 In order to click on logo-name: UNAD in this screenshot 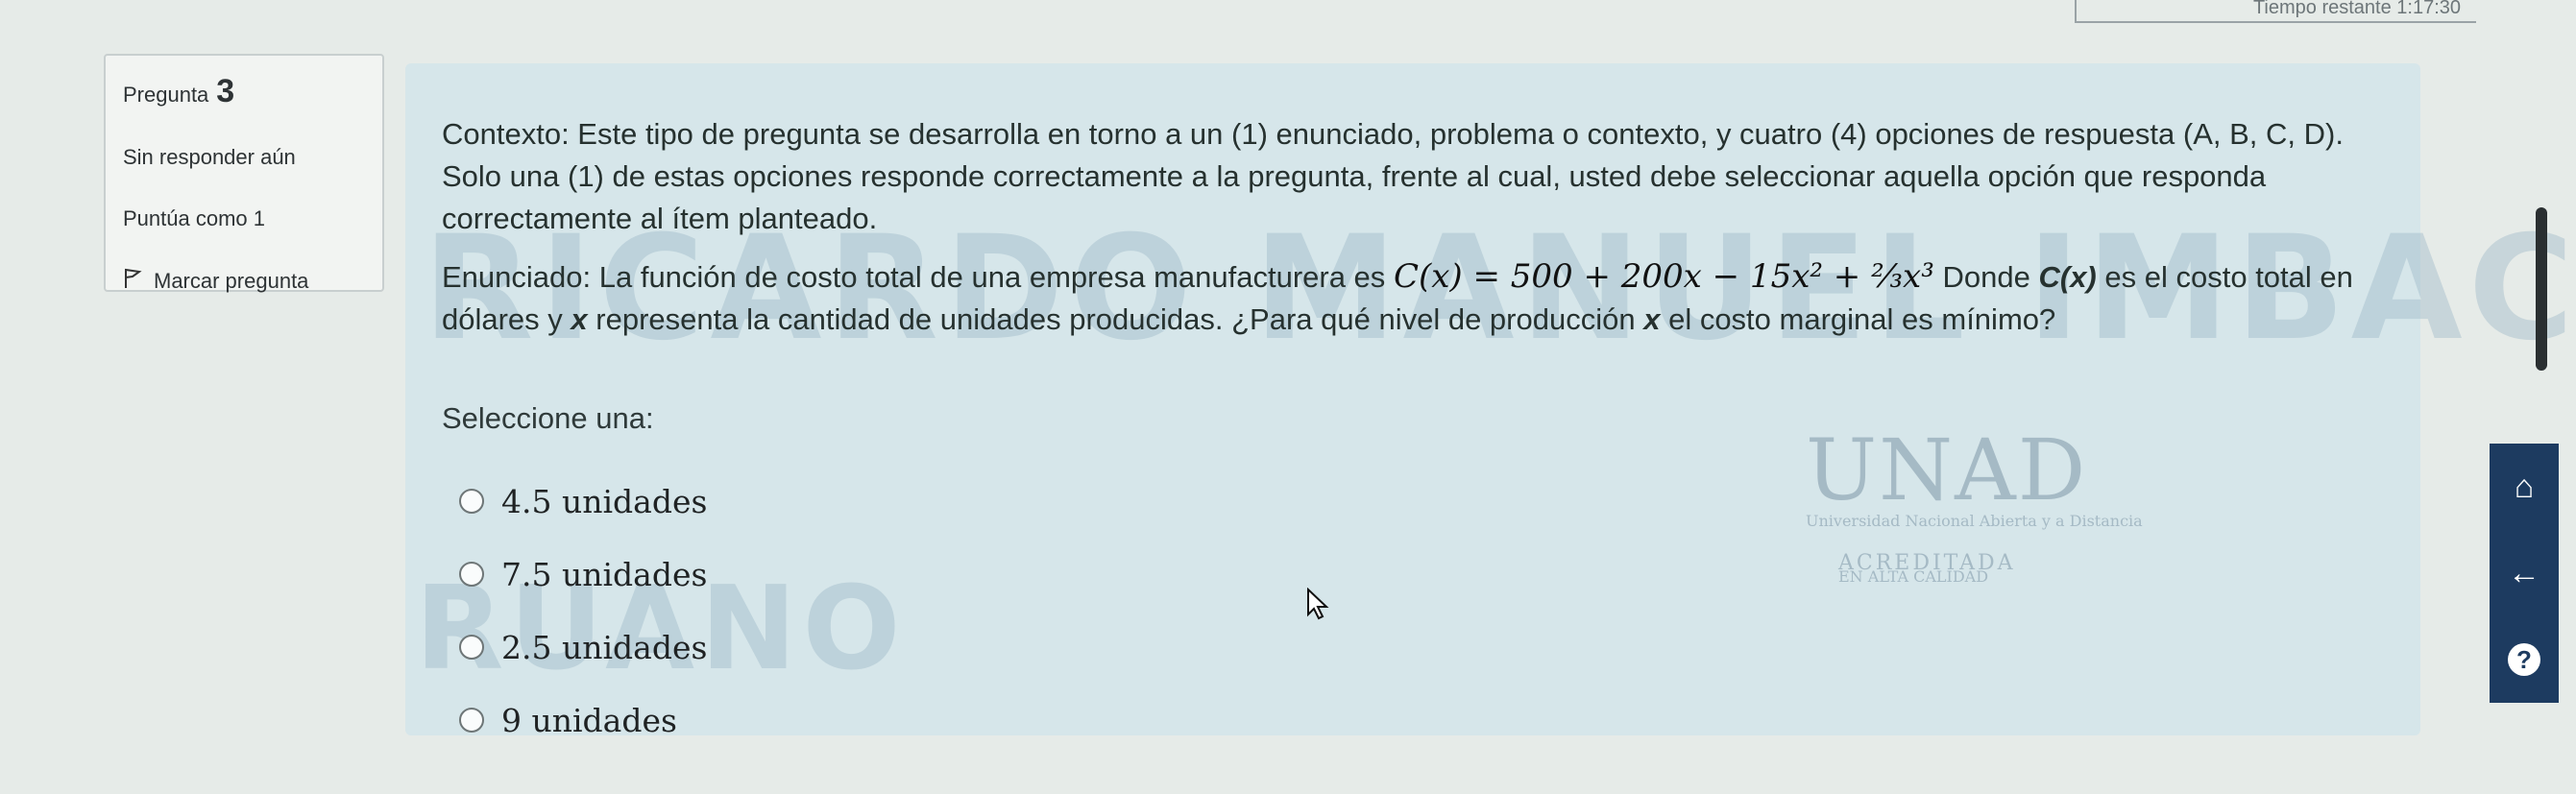, I will do `click(1947, 470)`.